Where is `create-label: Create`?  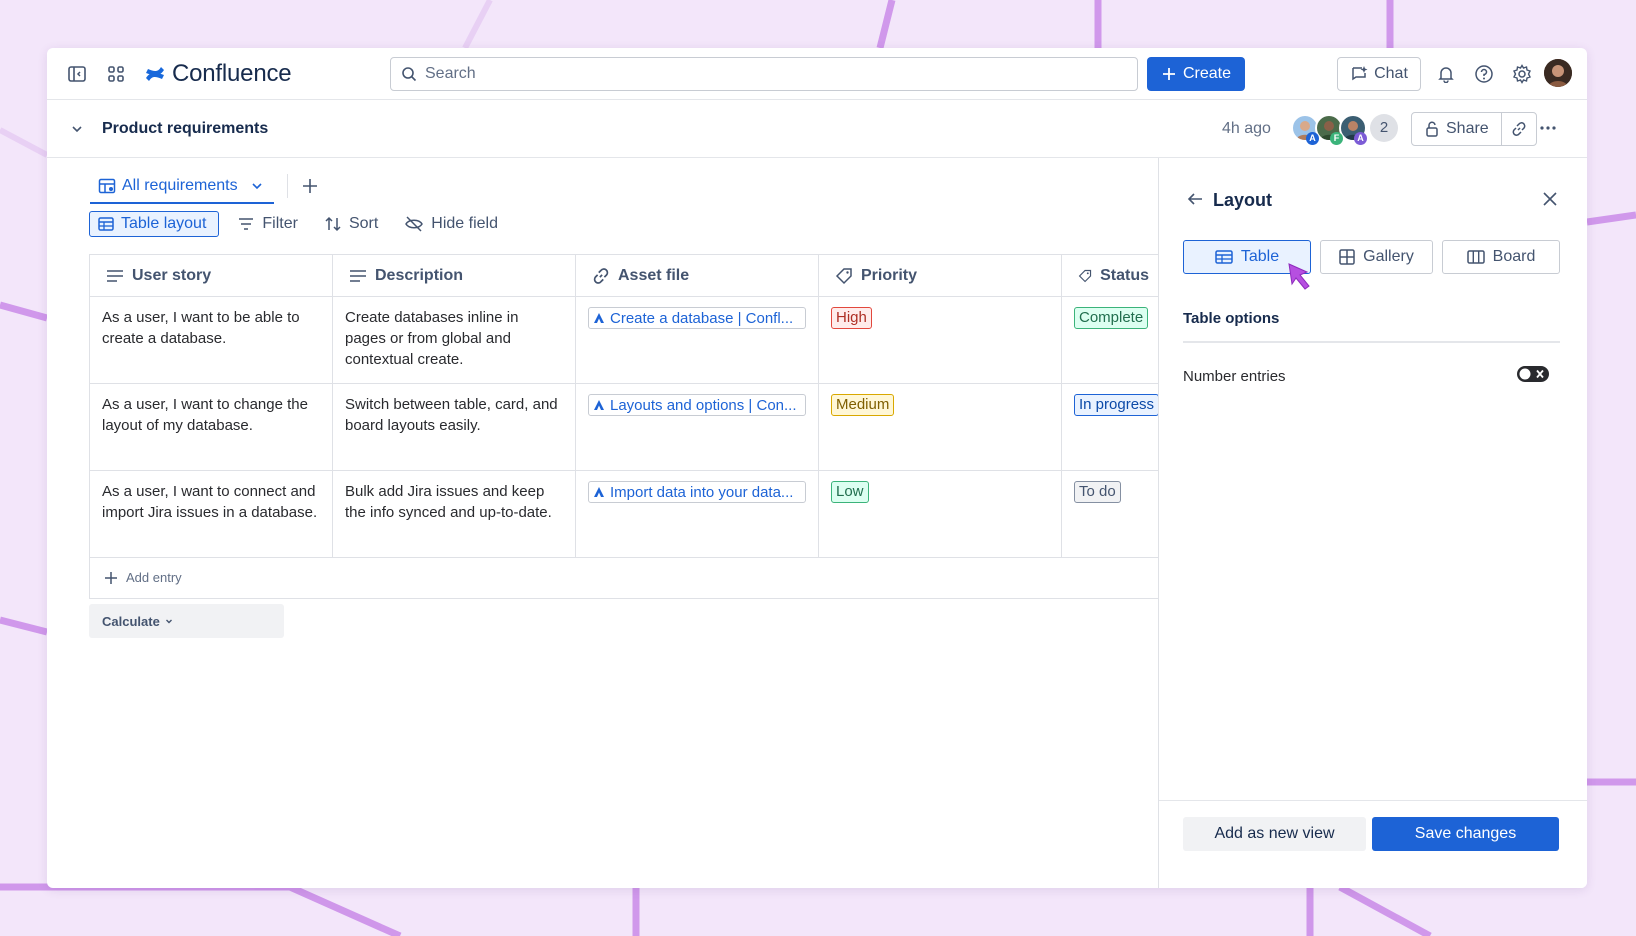
create-label: Create is located at coordinates (1207, 73).